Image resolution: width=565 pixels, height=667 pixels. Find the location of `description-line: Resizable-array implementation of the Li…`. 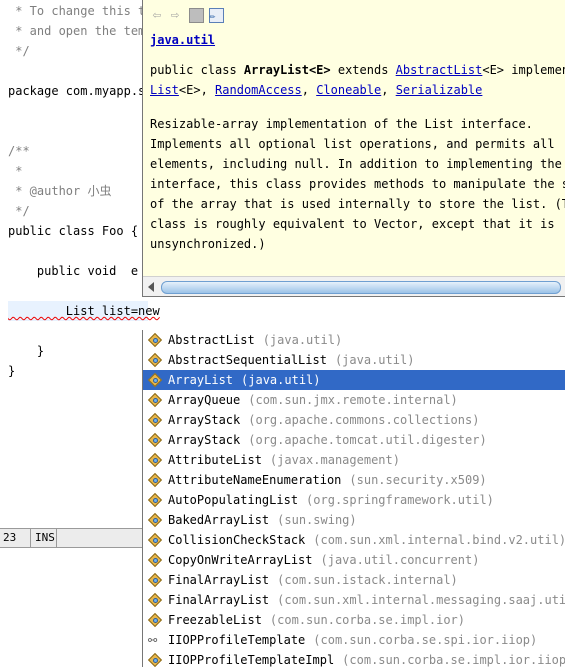

description-line: Resizable-array implementation of the Li… is located at coordinates (341, 124).